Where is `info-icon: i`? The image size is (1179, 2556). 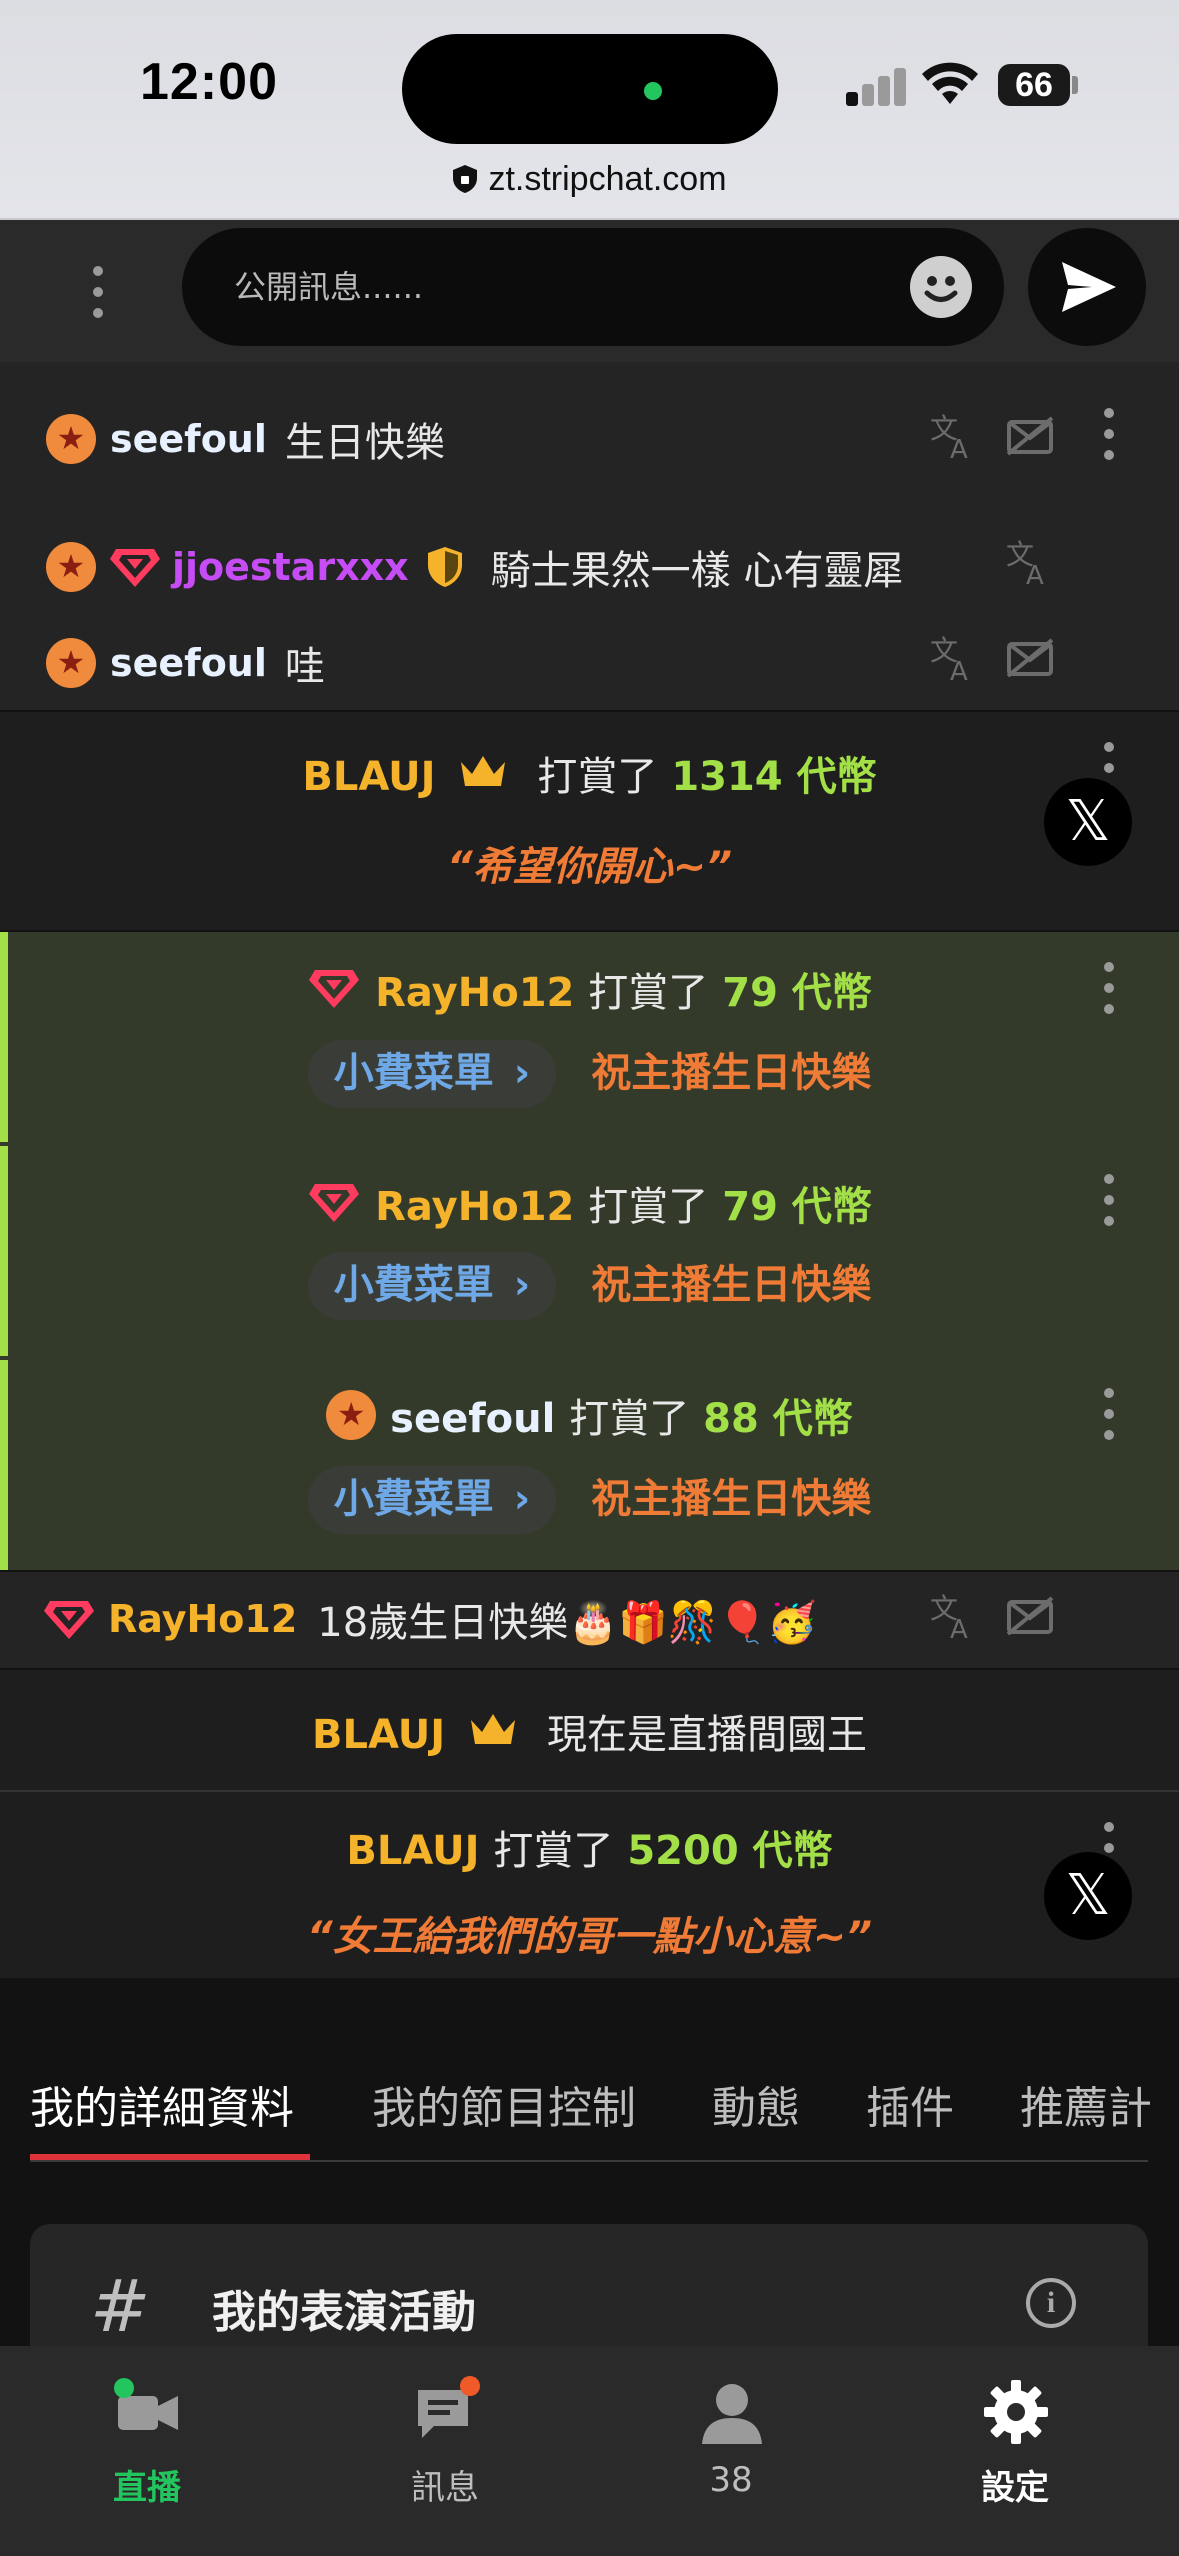 info-icon: i is located at coordinates (1051, 2303).